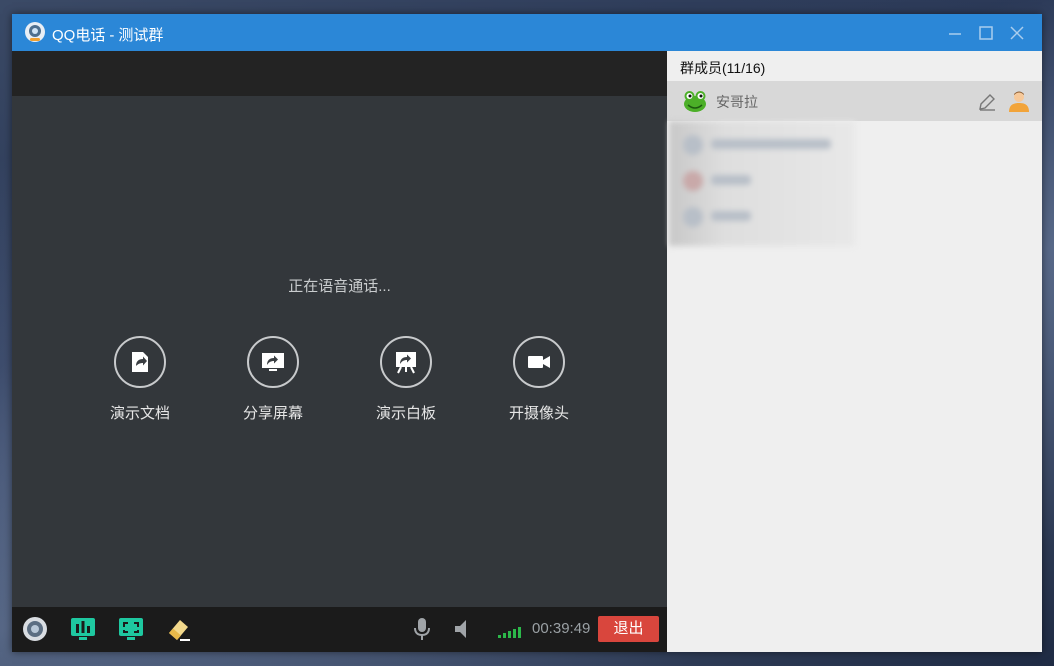 This screenshot has width=1054, height=666. What do you see at coordinates (35, 32) in the screenshot?
I see `qq-call-app-icon` at bounding box center [35, 32].